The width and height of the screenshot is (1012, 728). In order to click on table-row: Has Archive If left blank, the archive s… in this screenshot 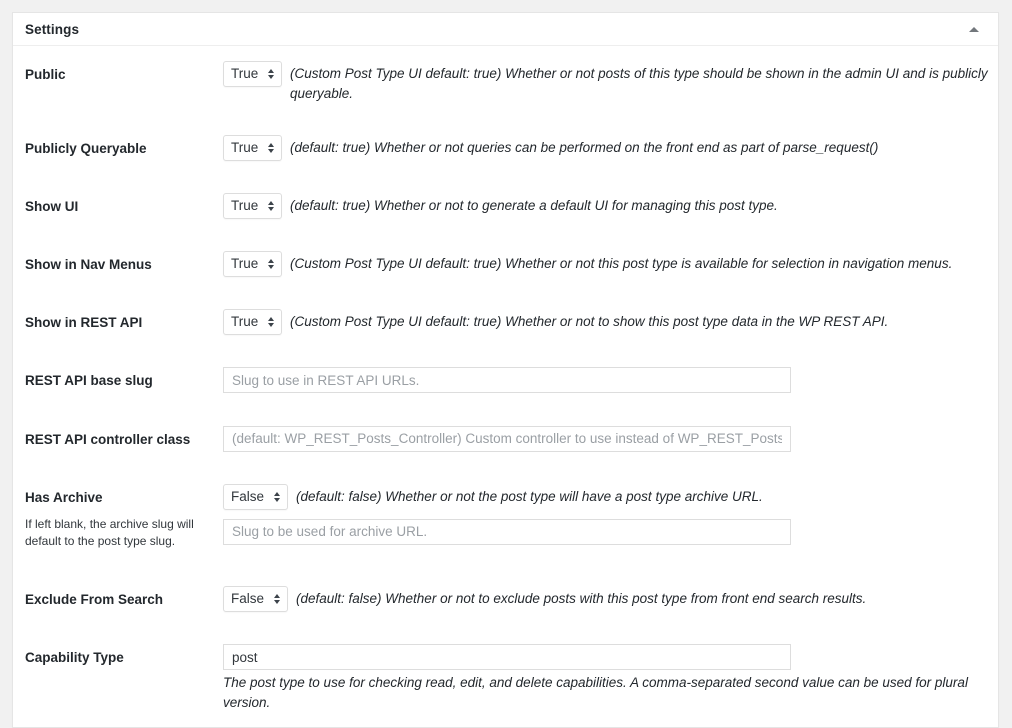, I will do `click(505, 520)`.